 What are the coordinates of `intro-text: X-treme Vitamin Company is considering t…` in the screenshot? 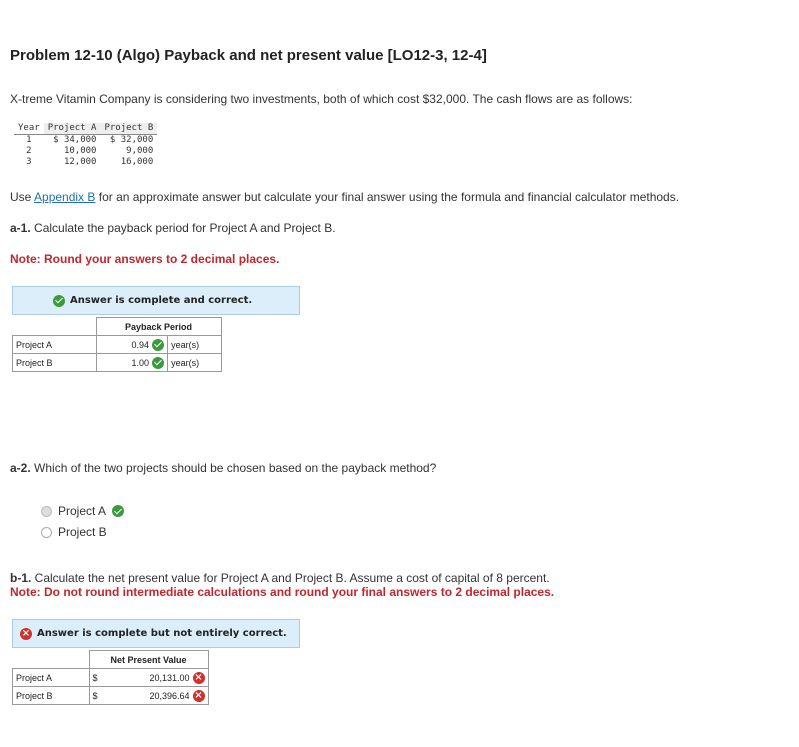 It's located at (321, 99).